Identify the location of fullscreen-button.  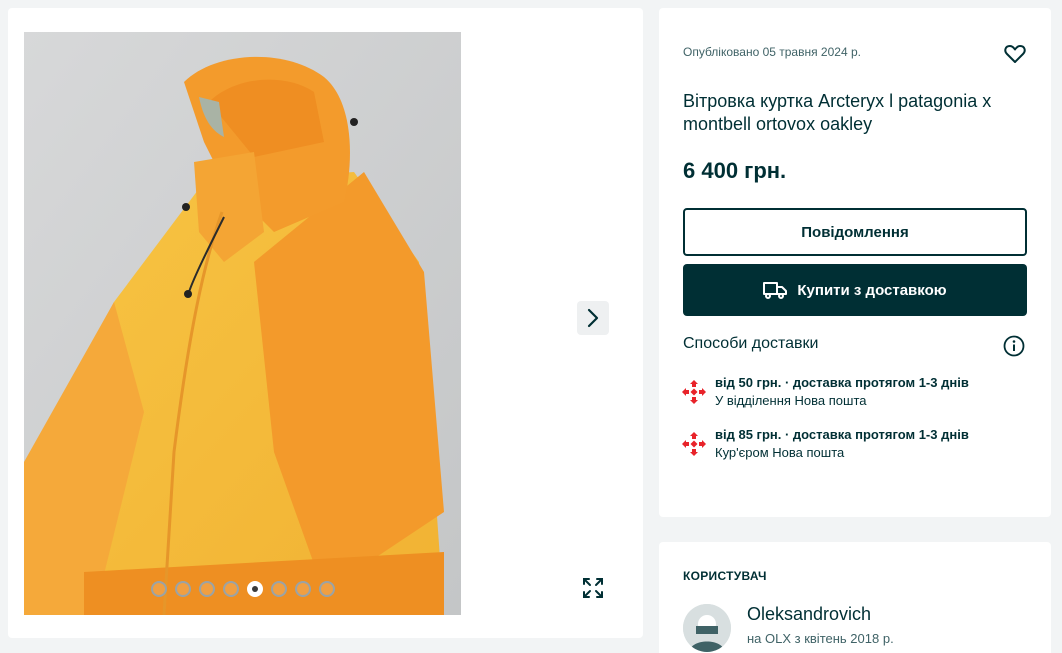
(593, 588).